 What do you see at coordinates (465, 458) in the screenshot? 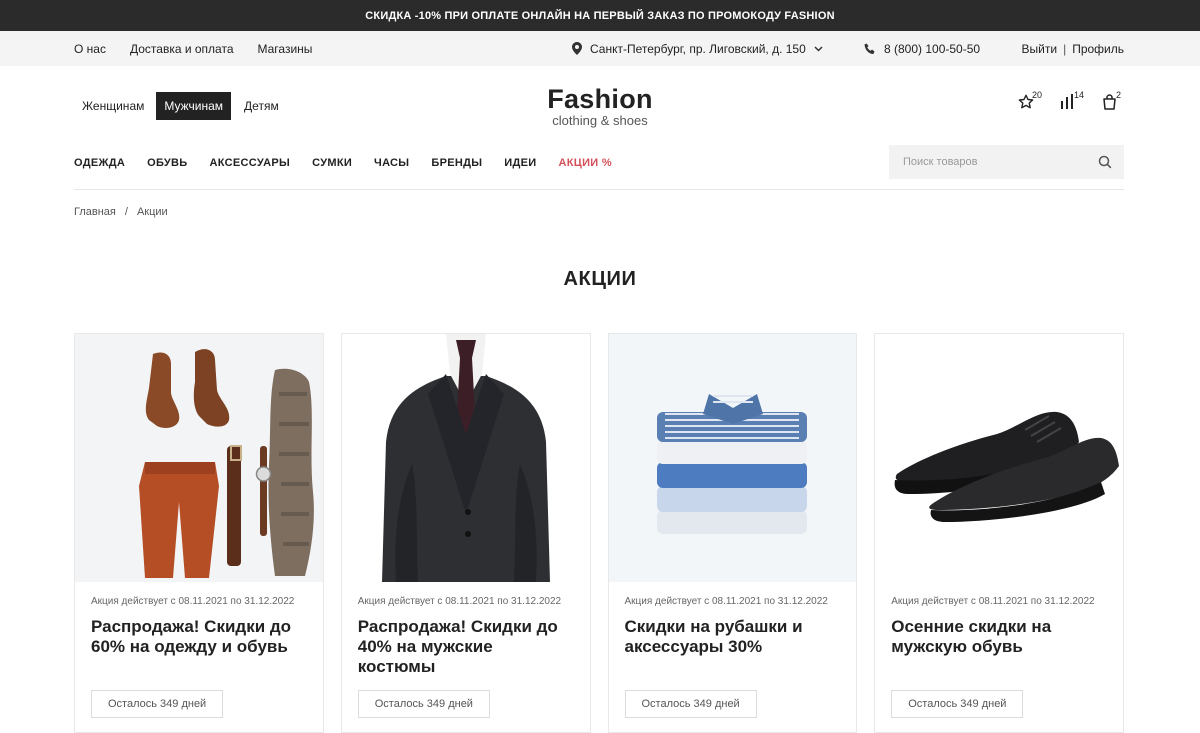
I see `promo-image-suit` at bounding box center [465, 458].